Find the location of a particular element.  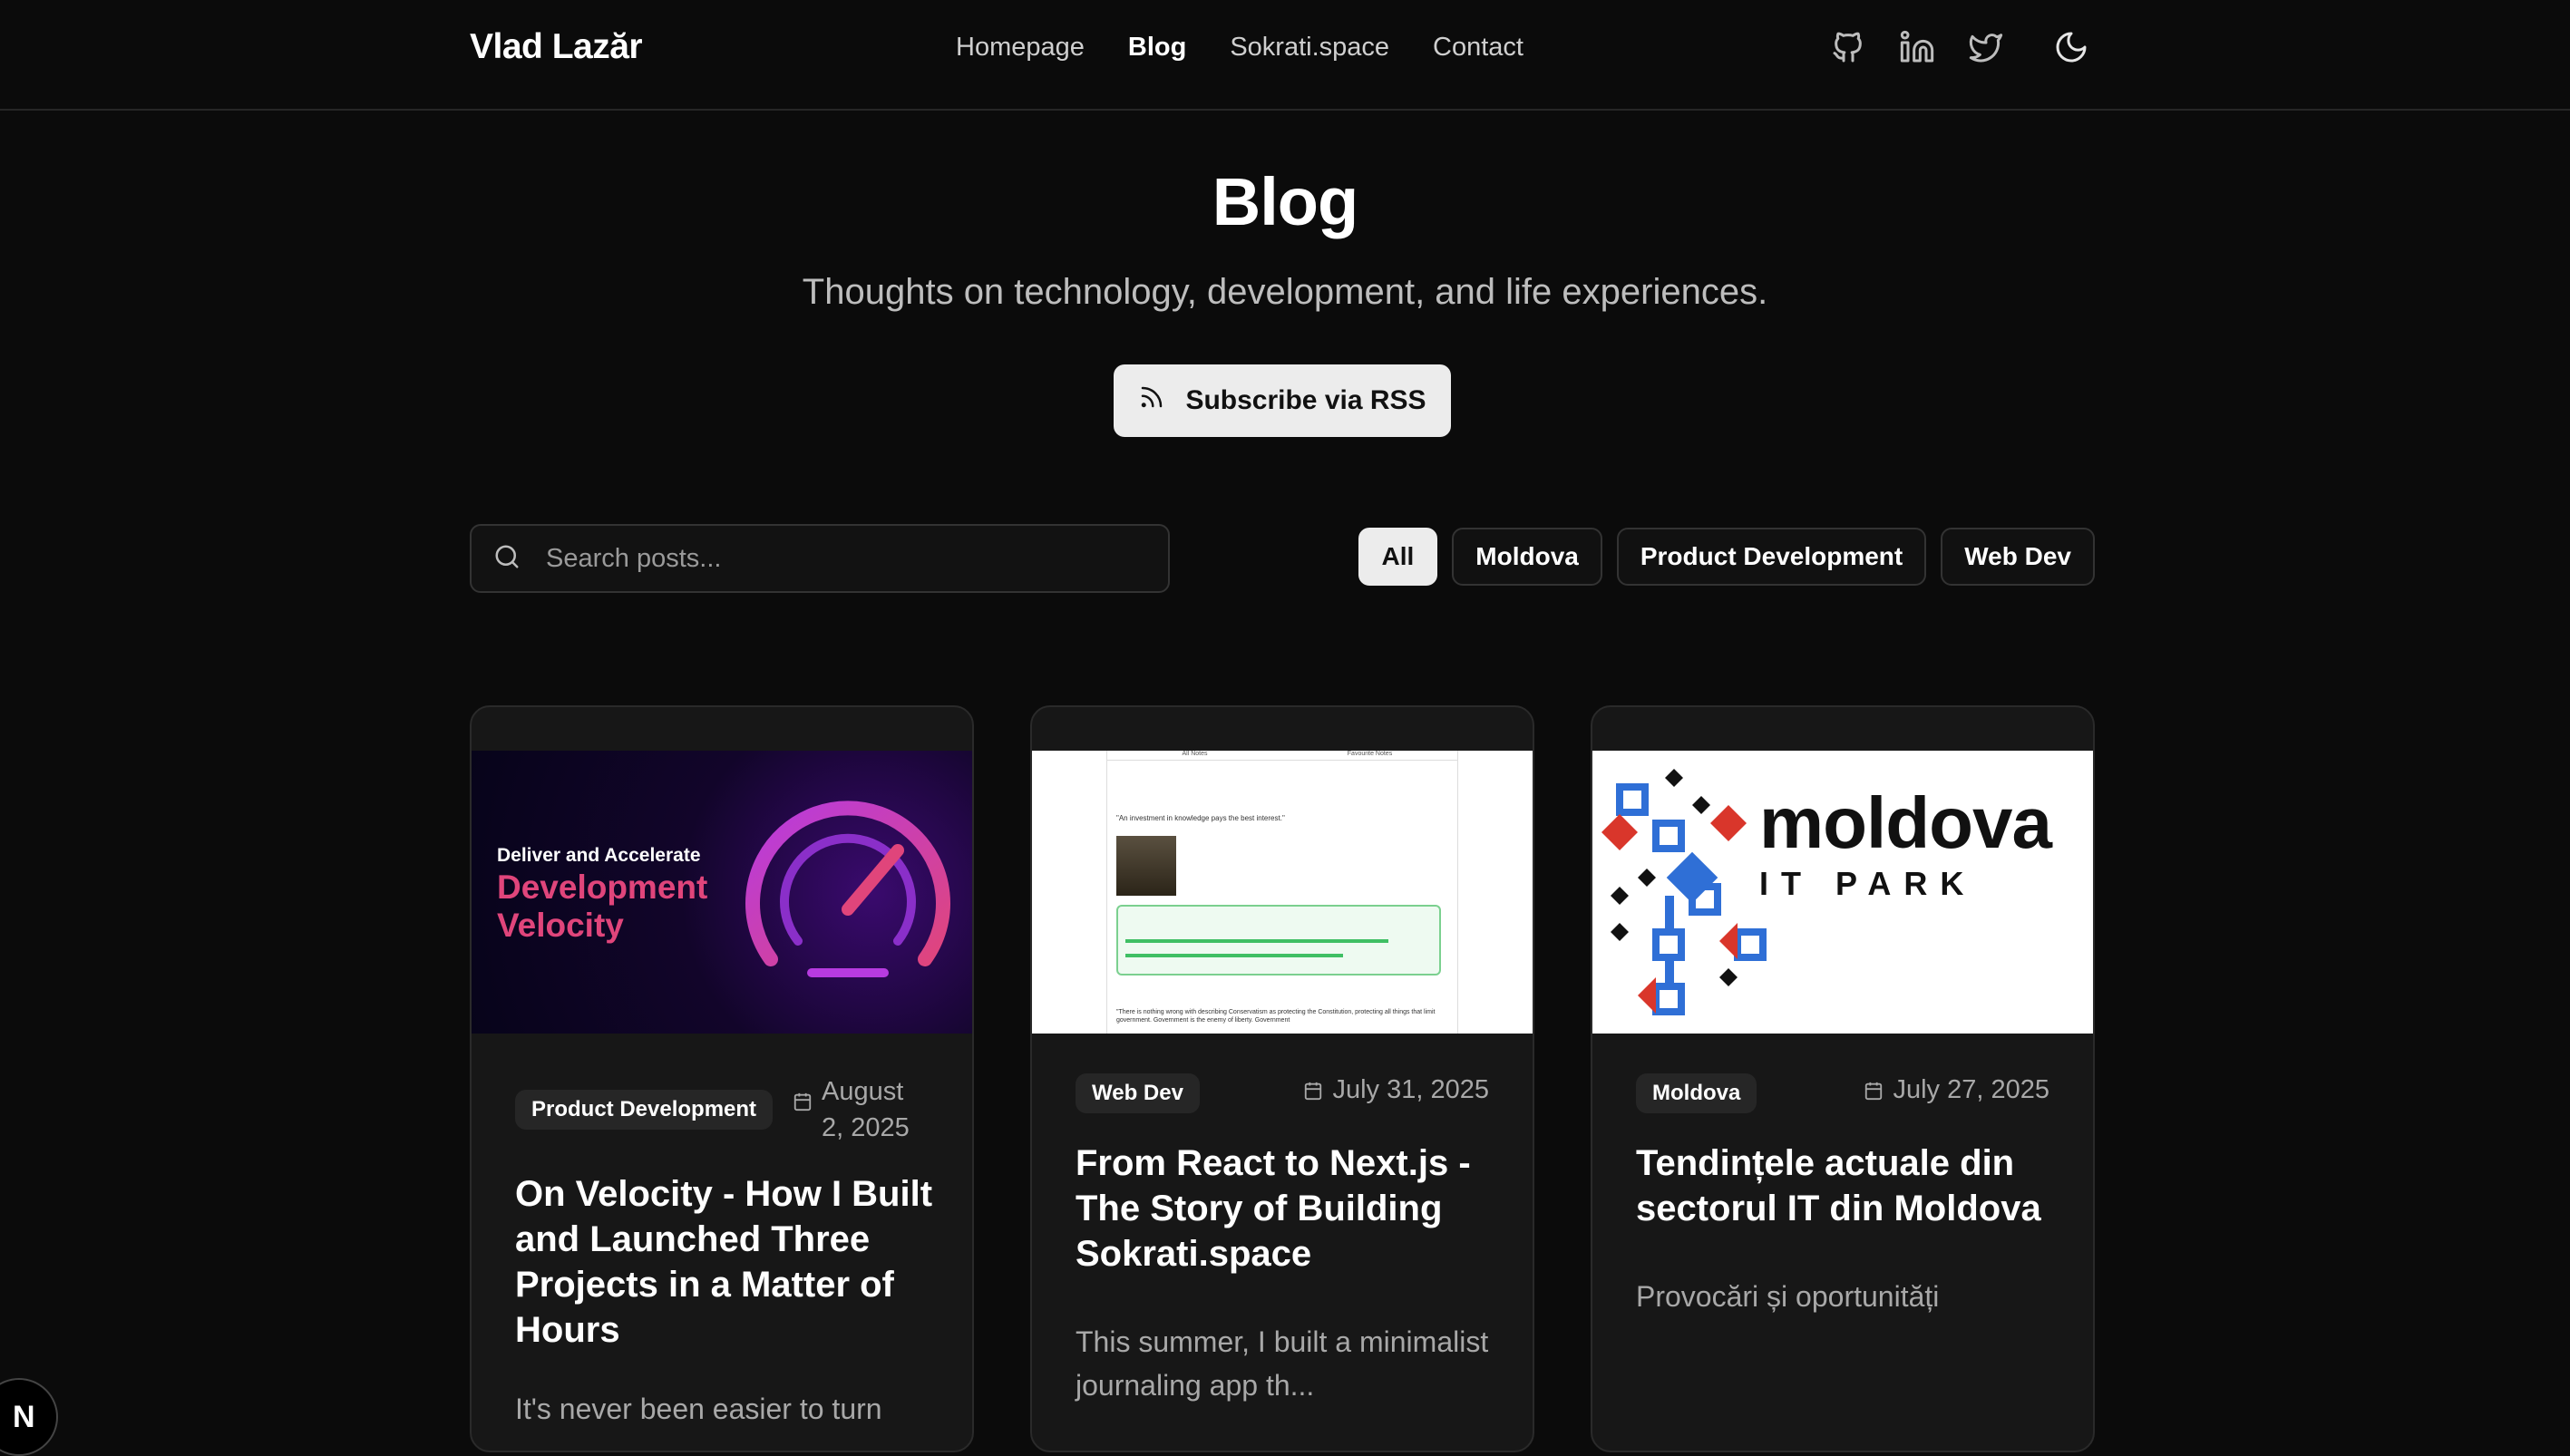

category-filters: All Moldova Product Development Web Dev is located at coordinates (1727, 557).